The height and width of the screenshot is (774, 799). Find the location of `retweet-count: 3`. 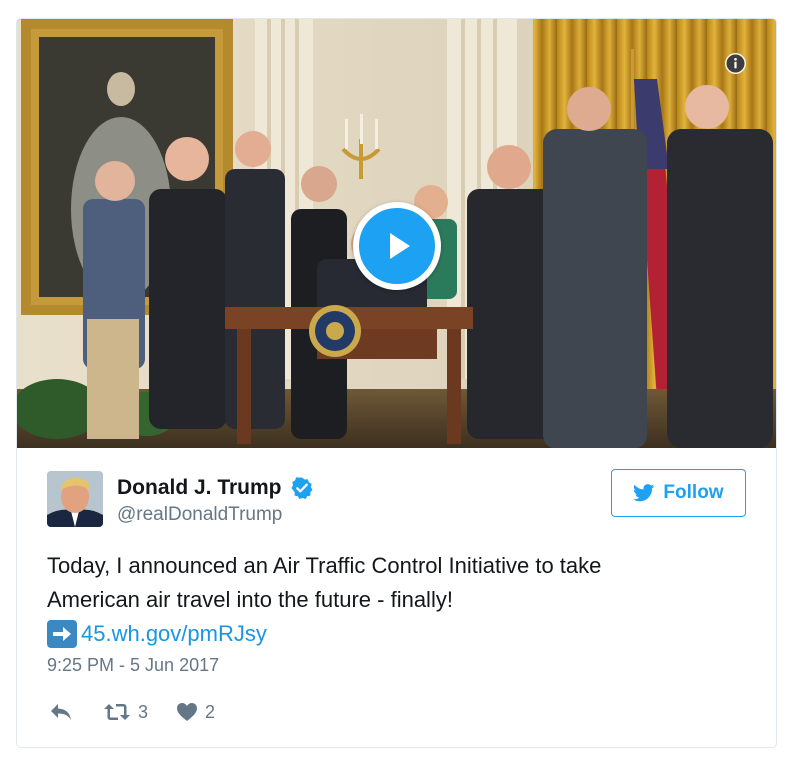

retweet-count: 3 is located at coordinates (143, 711).